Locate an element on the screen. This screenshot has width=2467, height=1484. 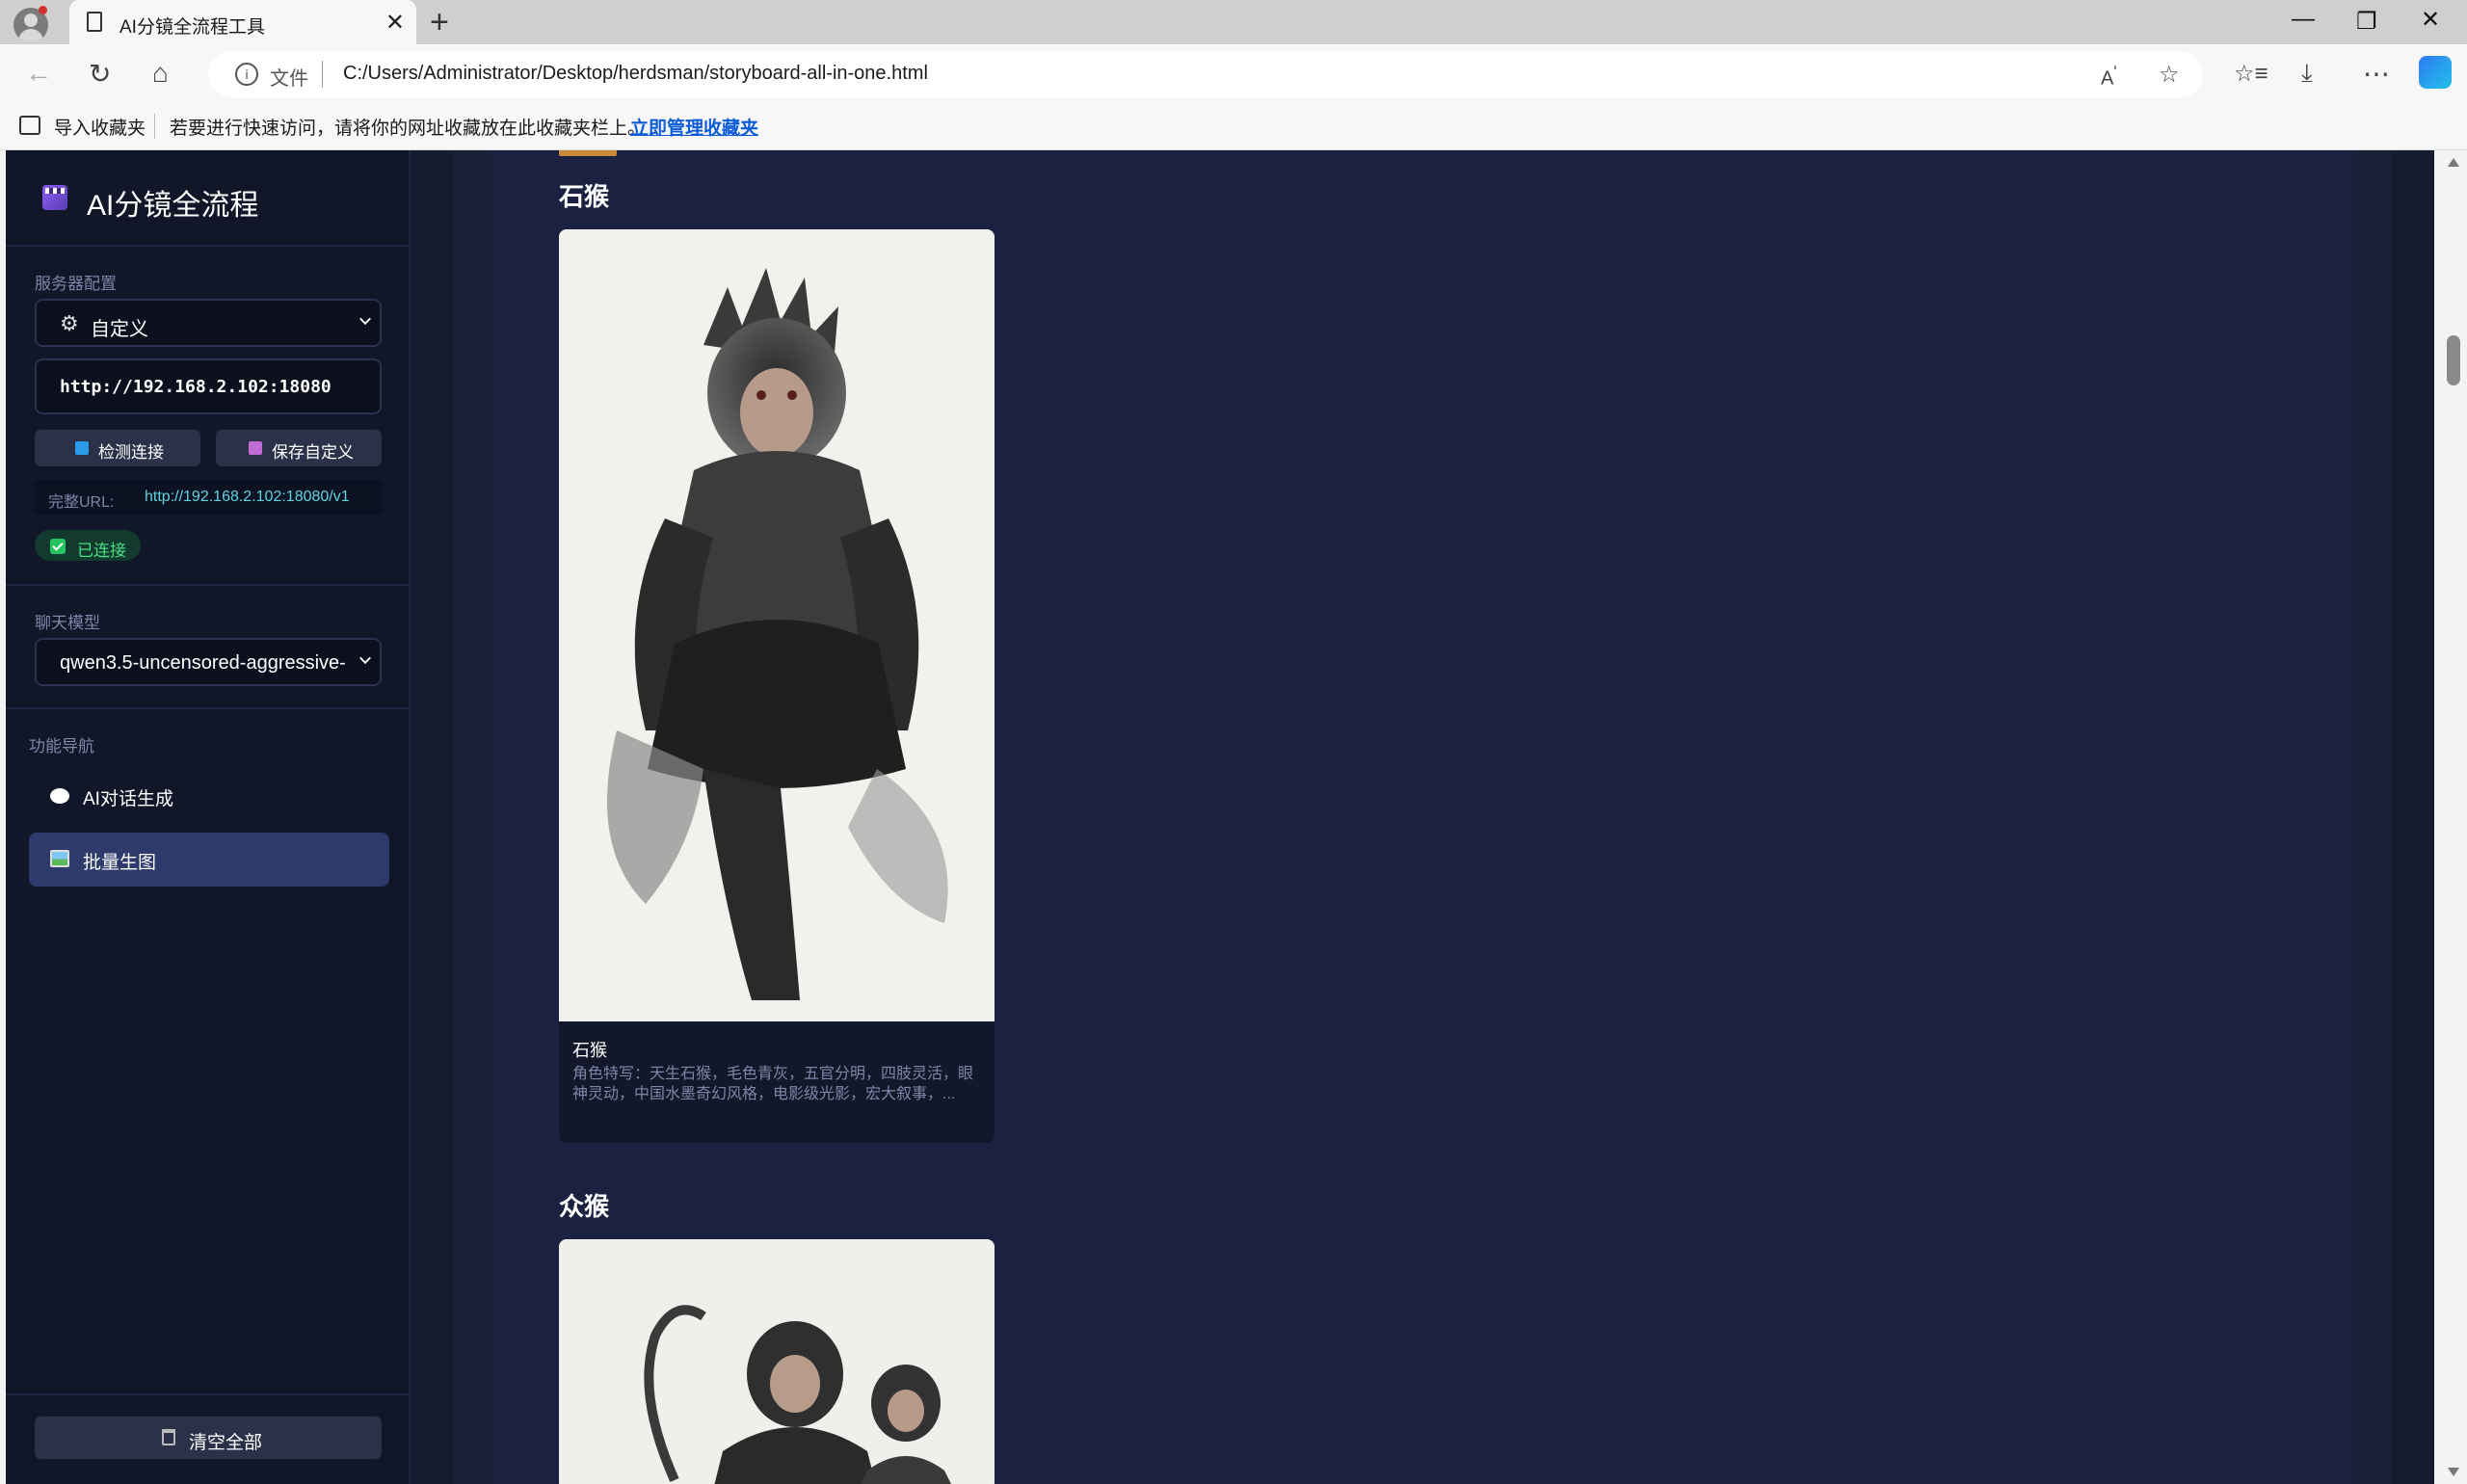
scroll-down-icon is located at coordinates (2453, 1472).